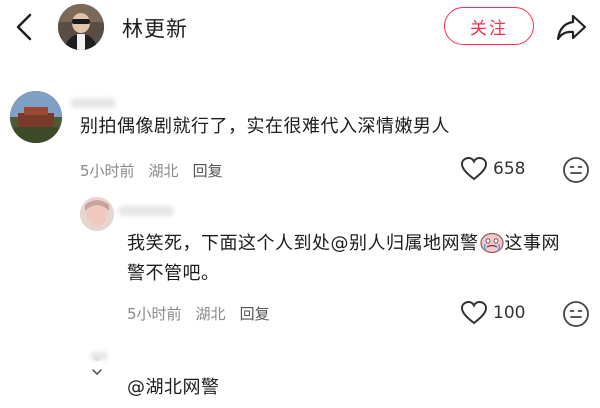 The width and height of the screenshot is (600, 408). What do you see at coordinates (173, 387) in the screenshot?
I see `third-comment-text: @湖北网警` at bounding box center [173, 387].